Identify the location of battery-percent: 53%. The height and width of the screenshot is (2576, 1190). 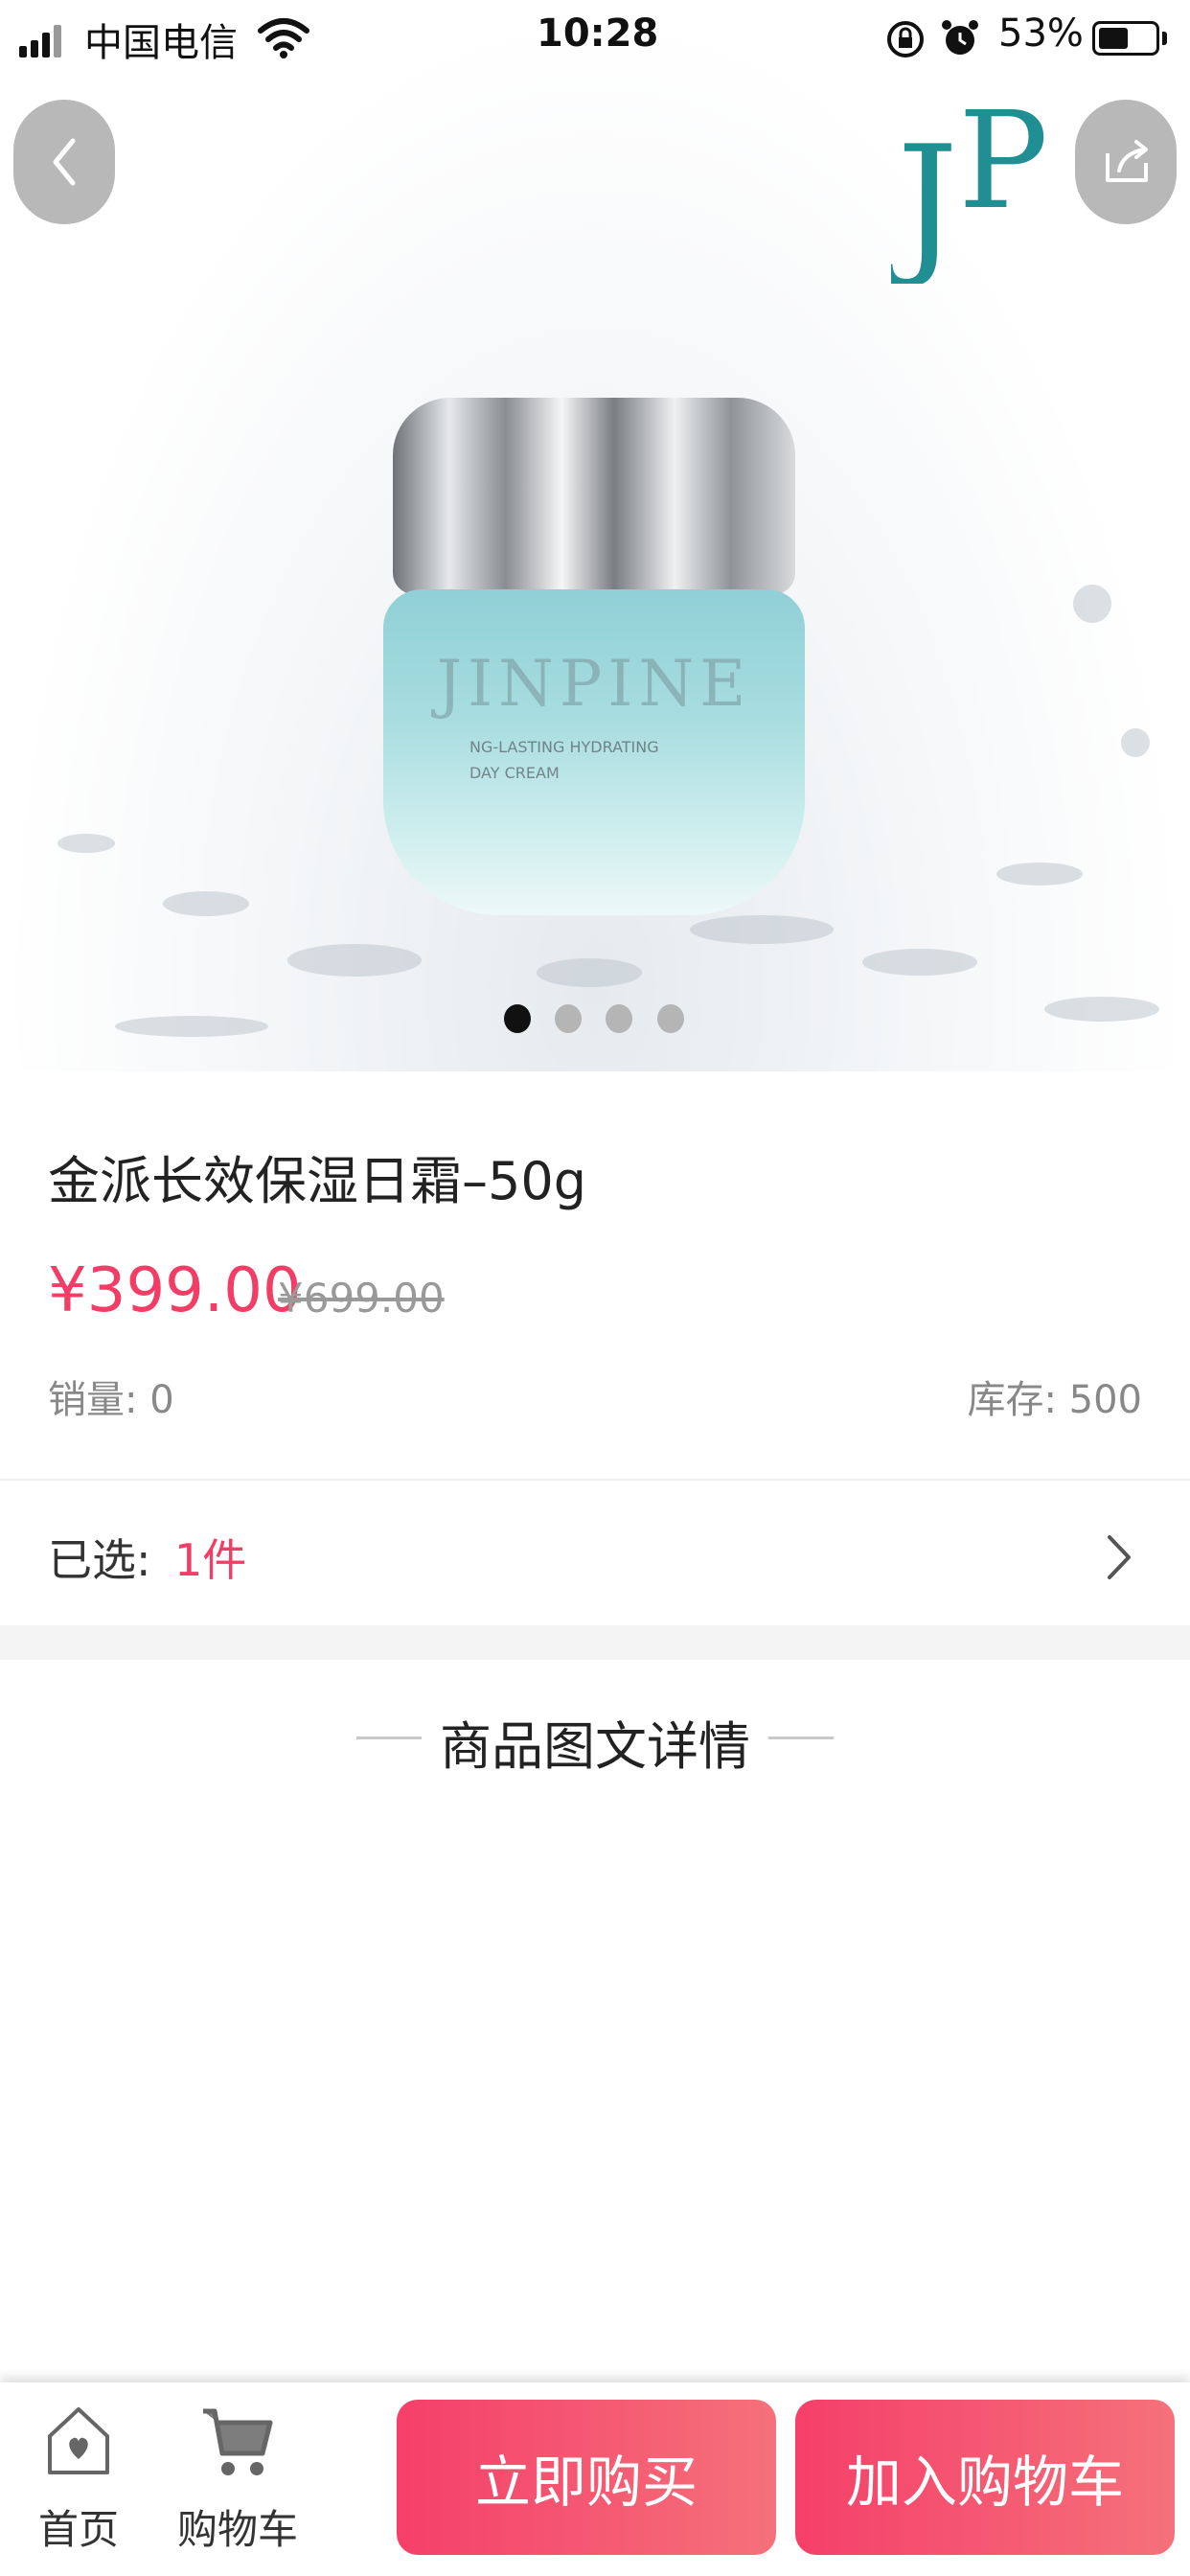
(1041, 34).